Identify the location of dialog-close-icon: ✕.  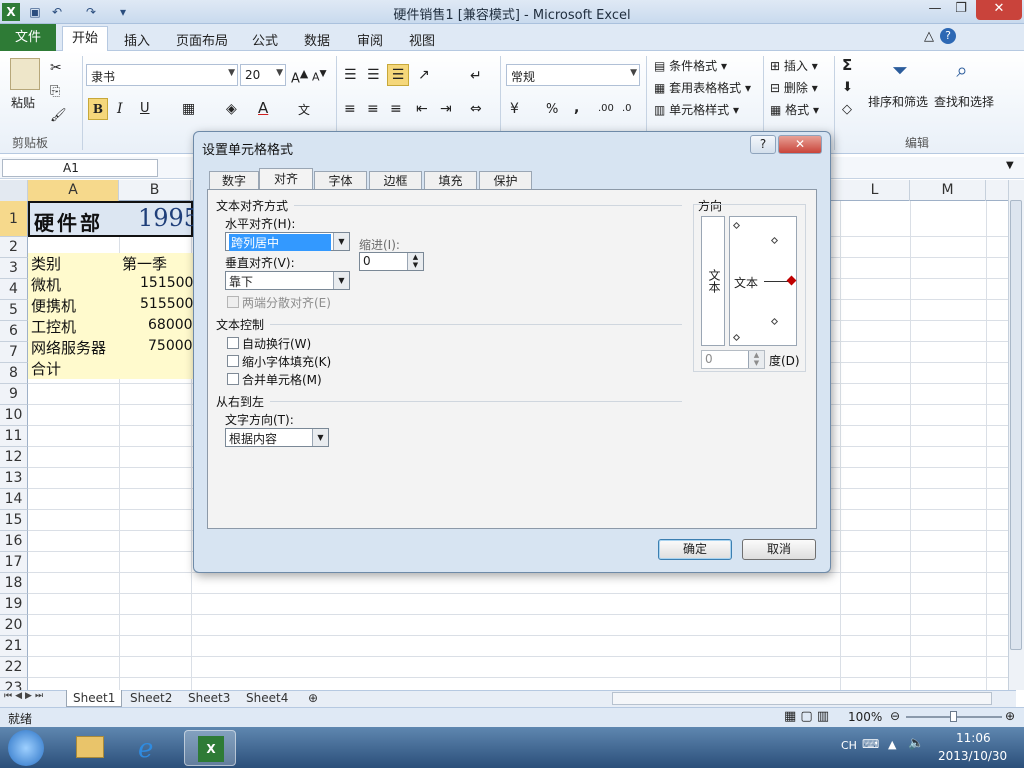
(800, 144).